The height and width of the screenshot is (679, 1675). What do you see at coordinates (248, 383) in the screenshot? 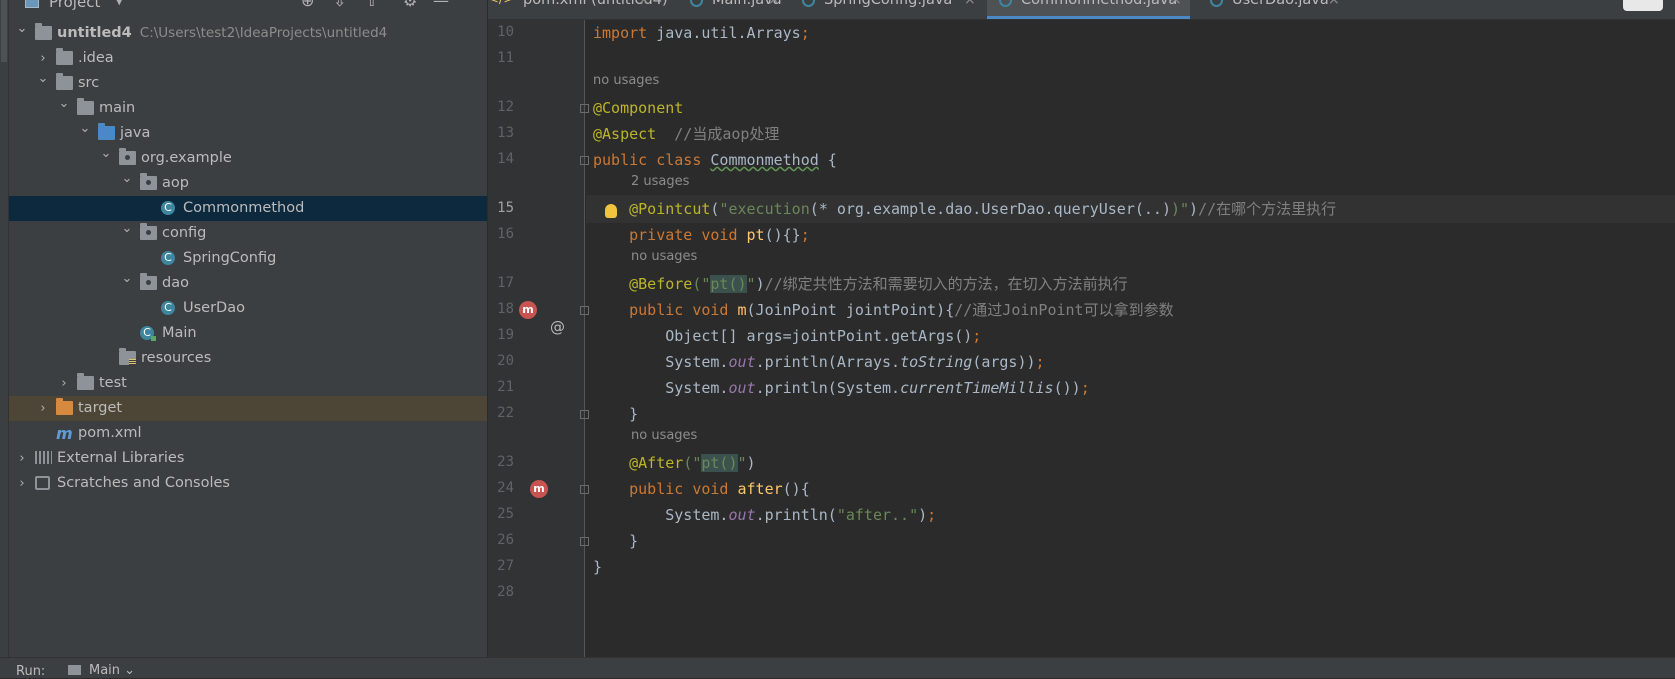
I see `tree-item-test: › test` at bounding box center [248, 383].